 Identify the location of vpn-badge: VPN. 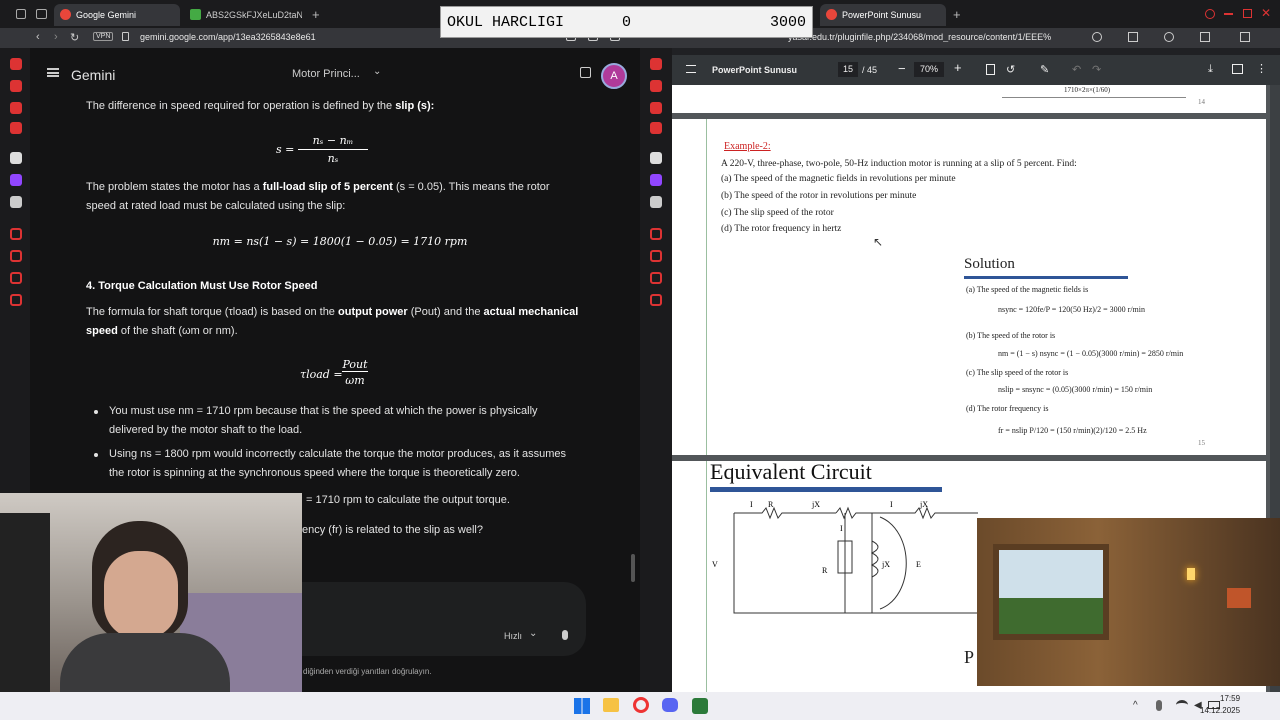
(103, 36).